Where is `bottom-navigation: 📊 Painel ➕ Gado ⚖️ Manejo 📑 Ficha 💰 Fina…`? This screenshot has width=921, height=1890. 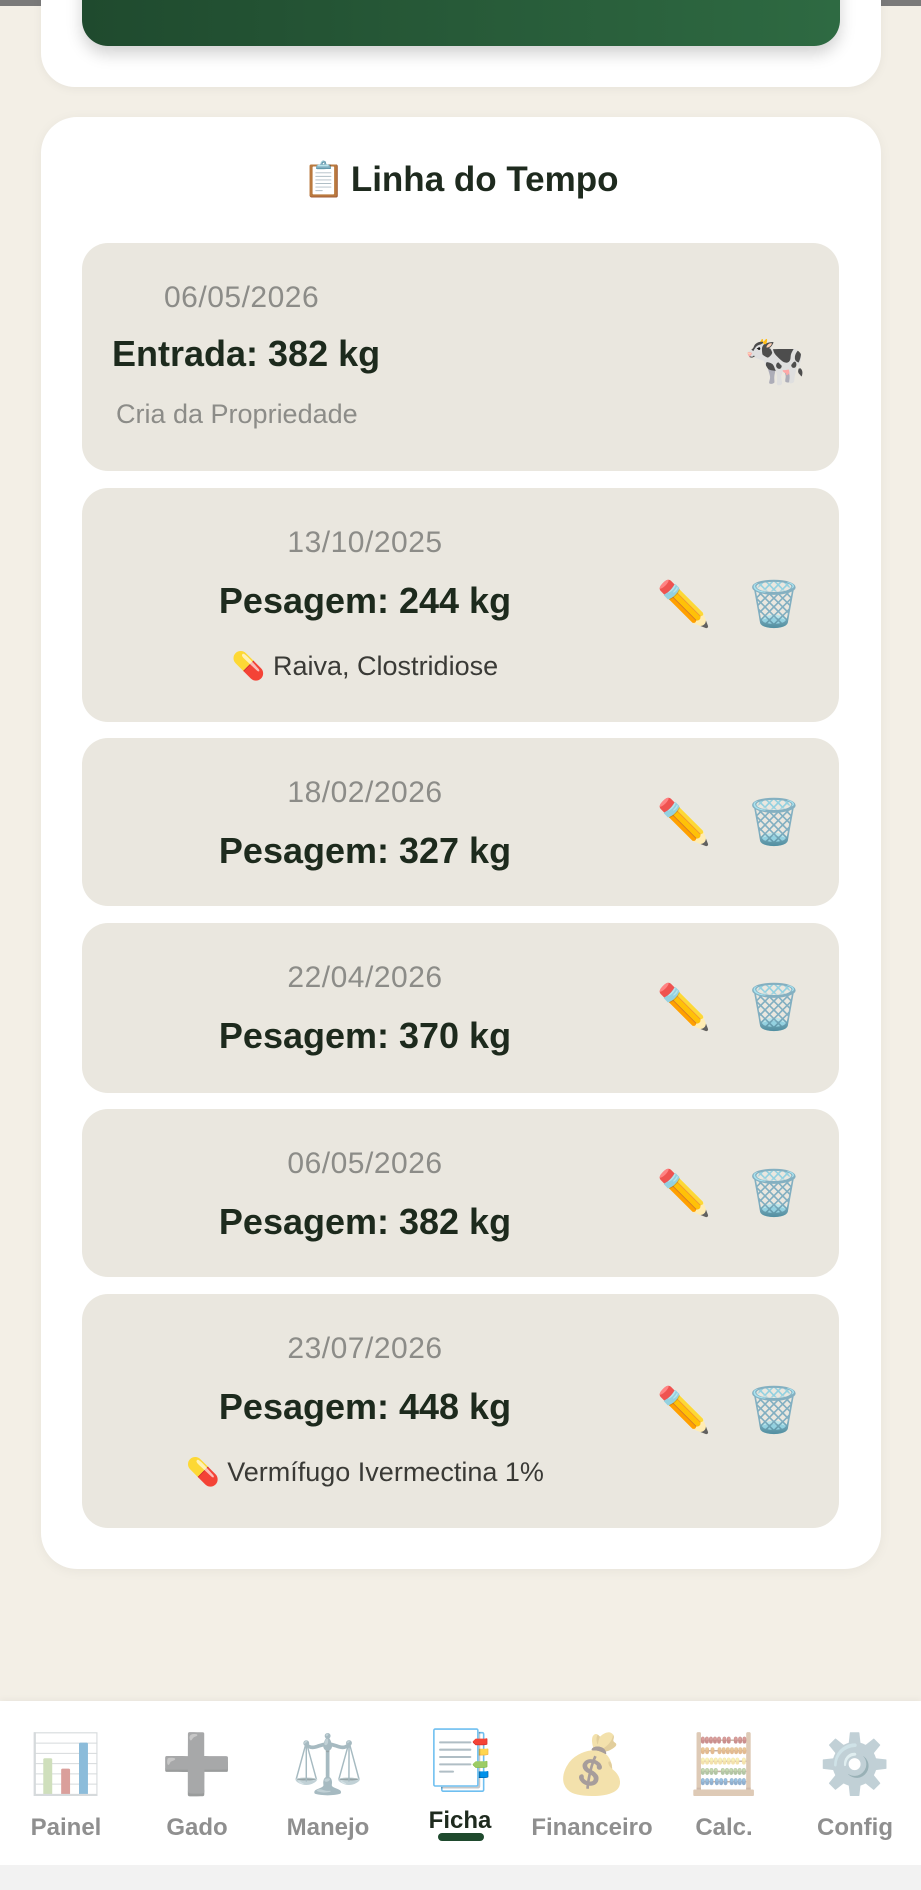
bottom-navigation: 📊 Painel ➕ Gado ⚖️ Manejo 📑 Ficha 💰 Fina… is located at coordinates (460, 1783).